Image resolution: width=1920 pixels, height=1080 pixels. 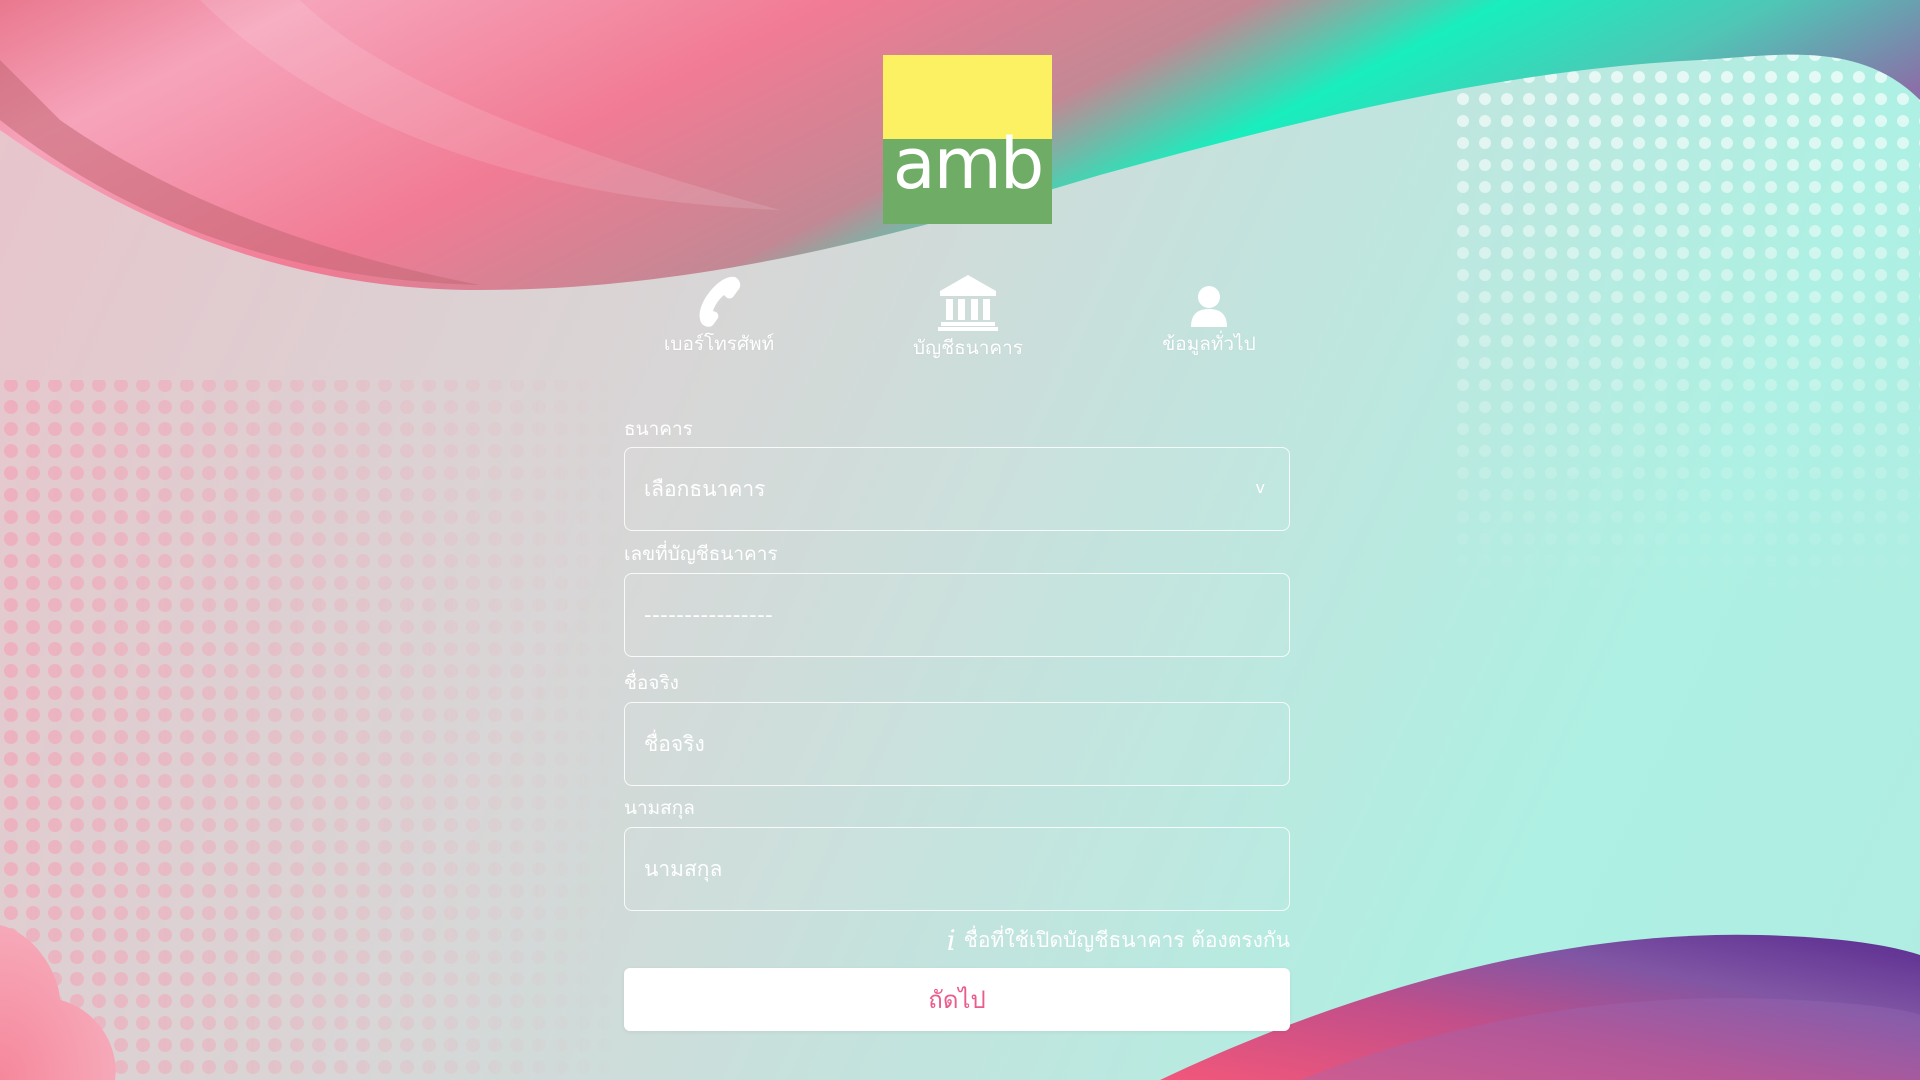 What do you see at coordinates (968, 303) in the screenshot?
I see `bank-icon` at bounding box center [968, 303].